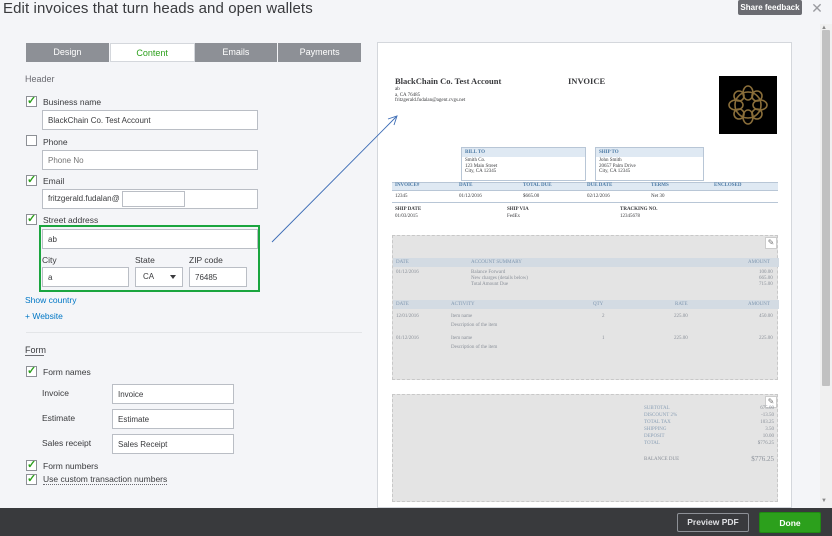 The image size is (832, 536). What do you see at coordinates (657, 408) in the screenshot?
I see `total-label: SUBTOTAL` at bounding box center [657, 408].